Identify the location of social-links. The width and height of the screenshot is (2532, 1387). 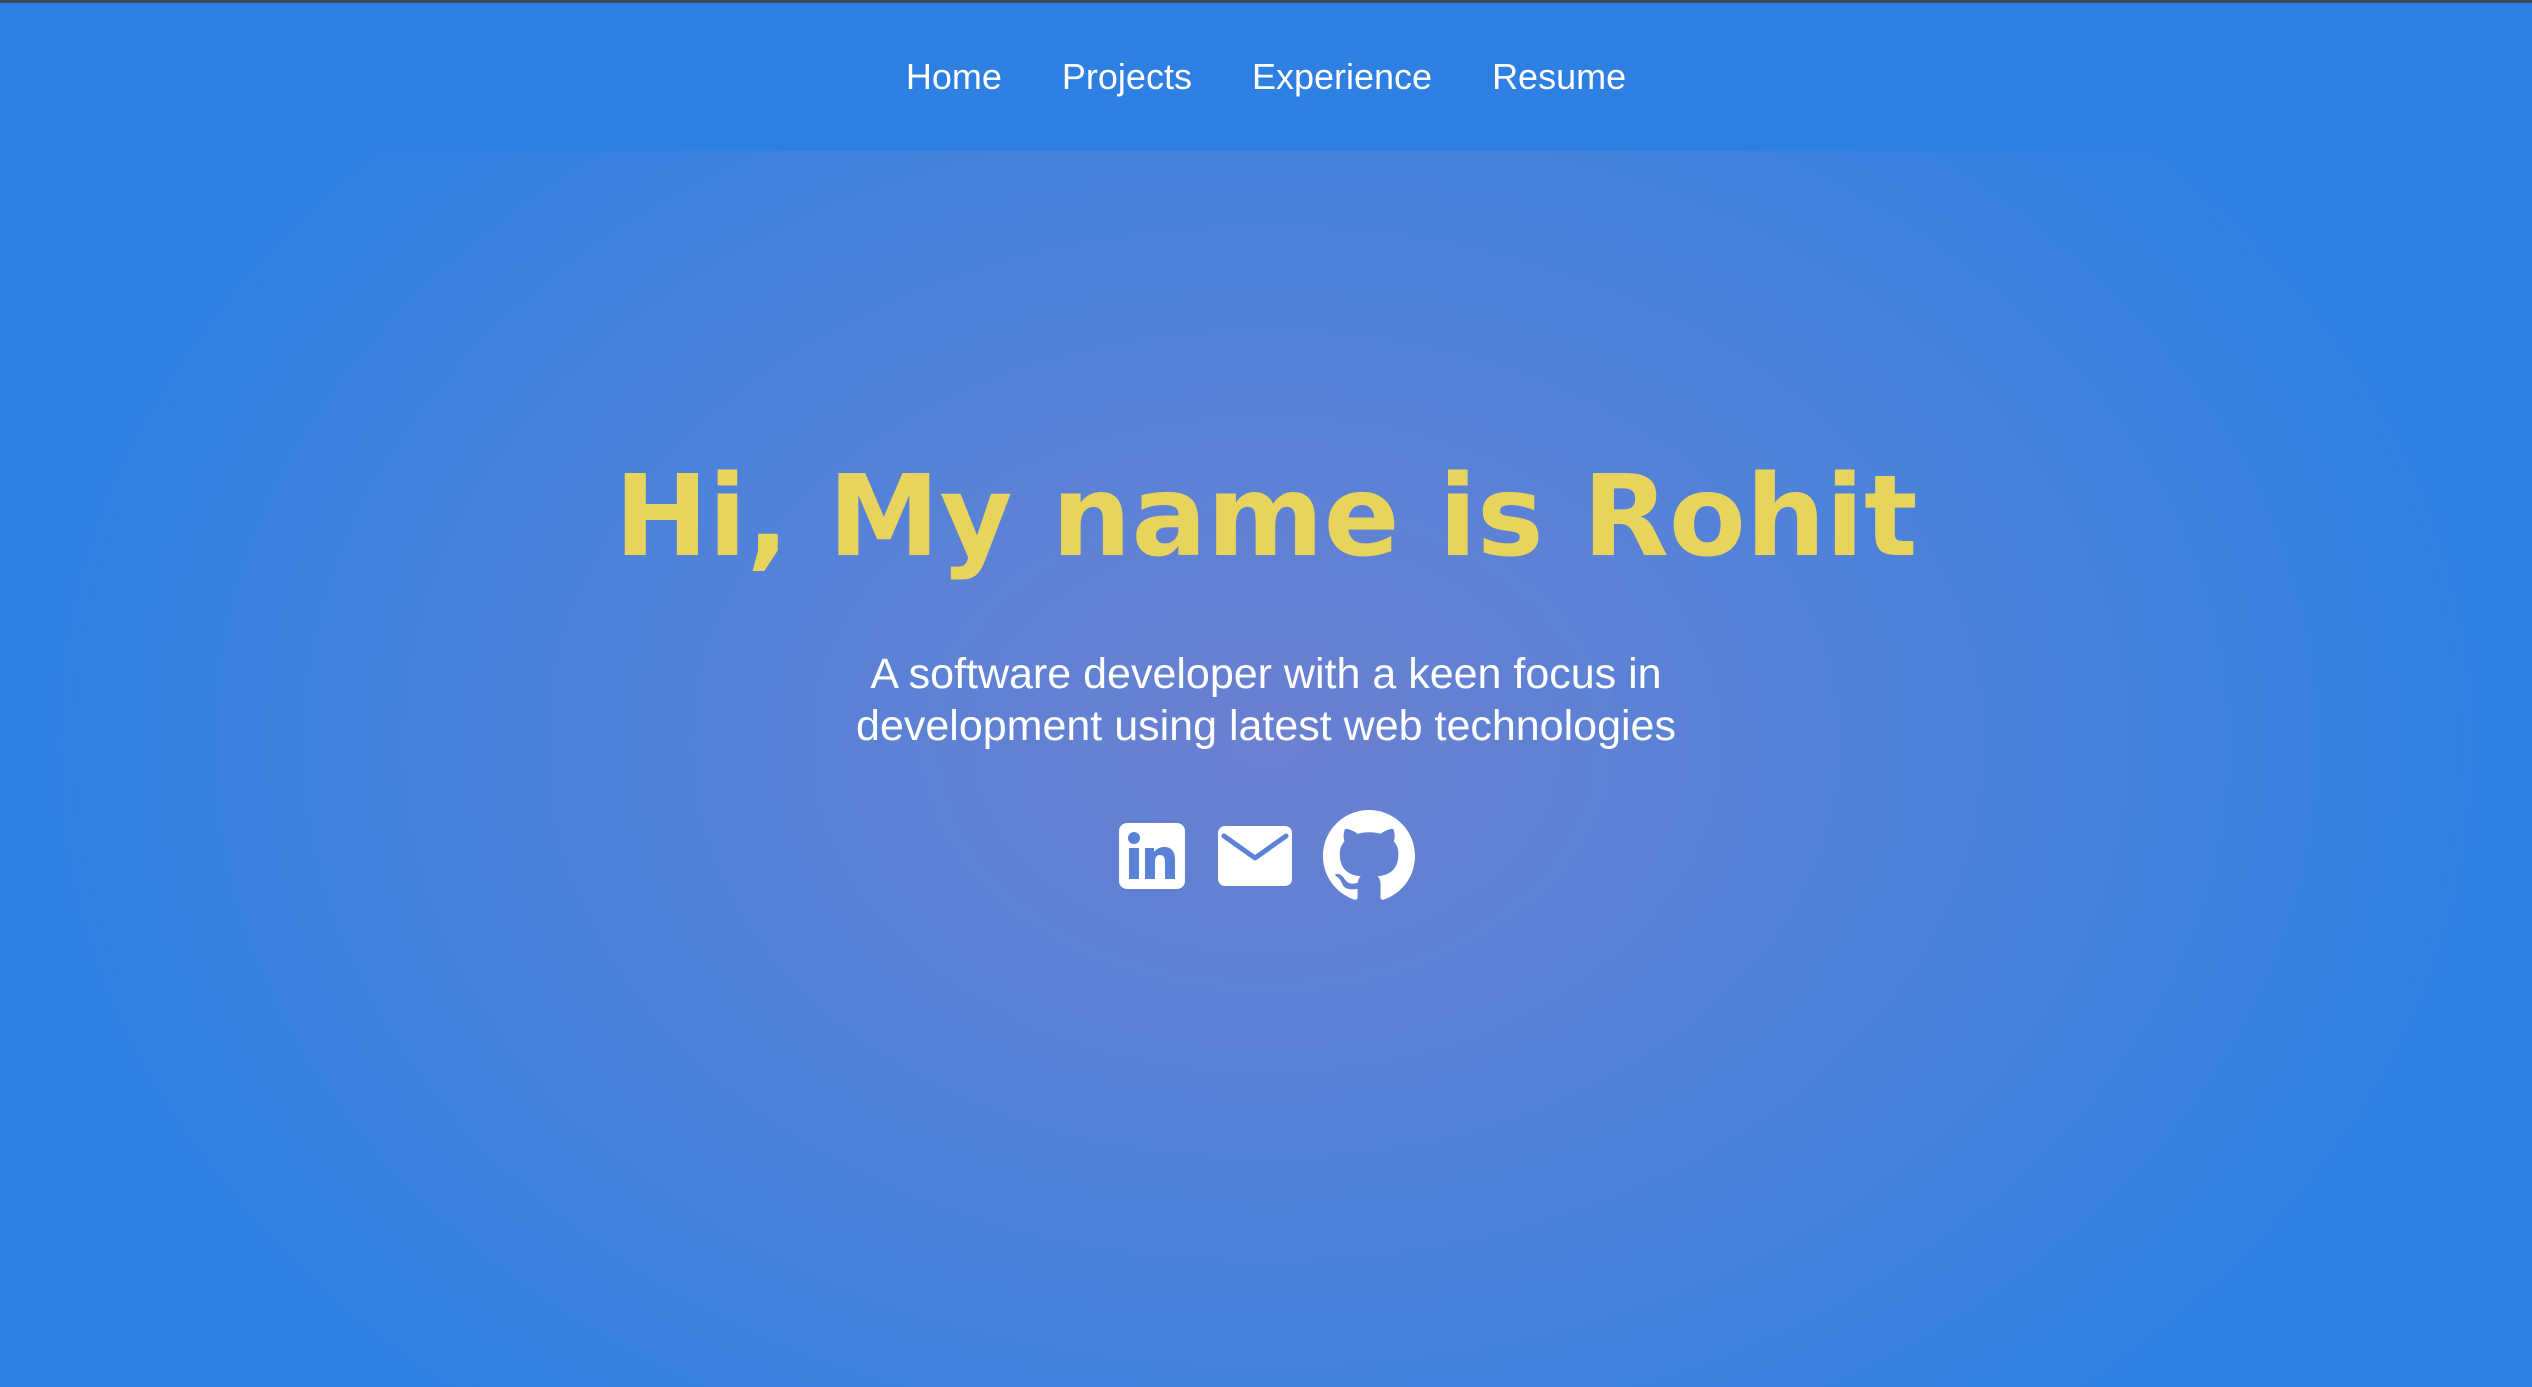
(1266, 856).